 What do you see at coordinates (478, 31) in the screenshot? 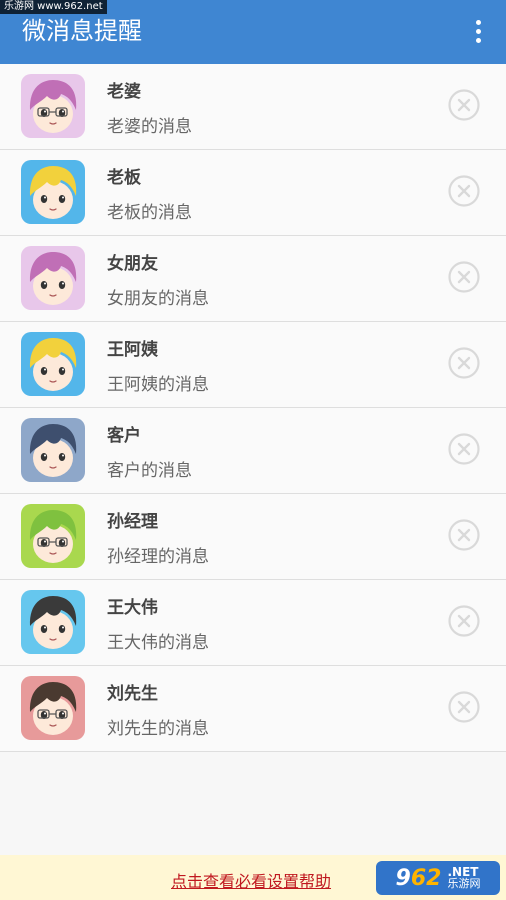
I see `overflow-menu-icon` at bounding box center [478, 31].